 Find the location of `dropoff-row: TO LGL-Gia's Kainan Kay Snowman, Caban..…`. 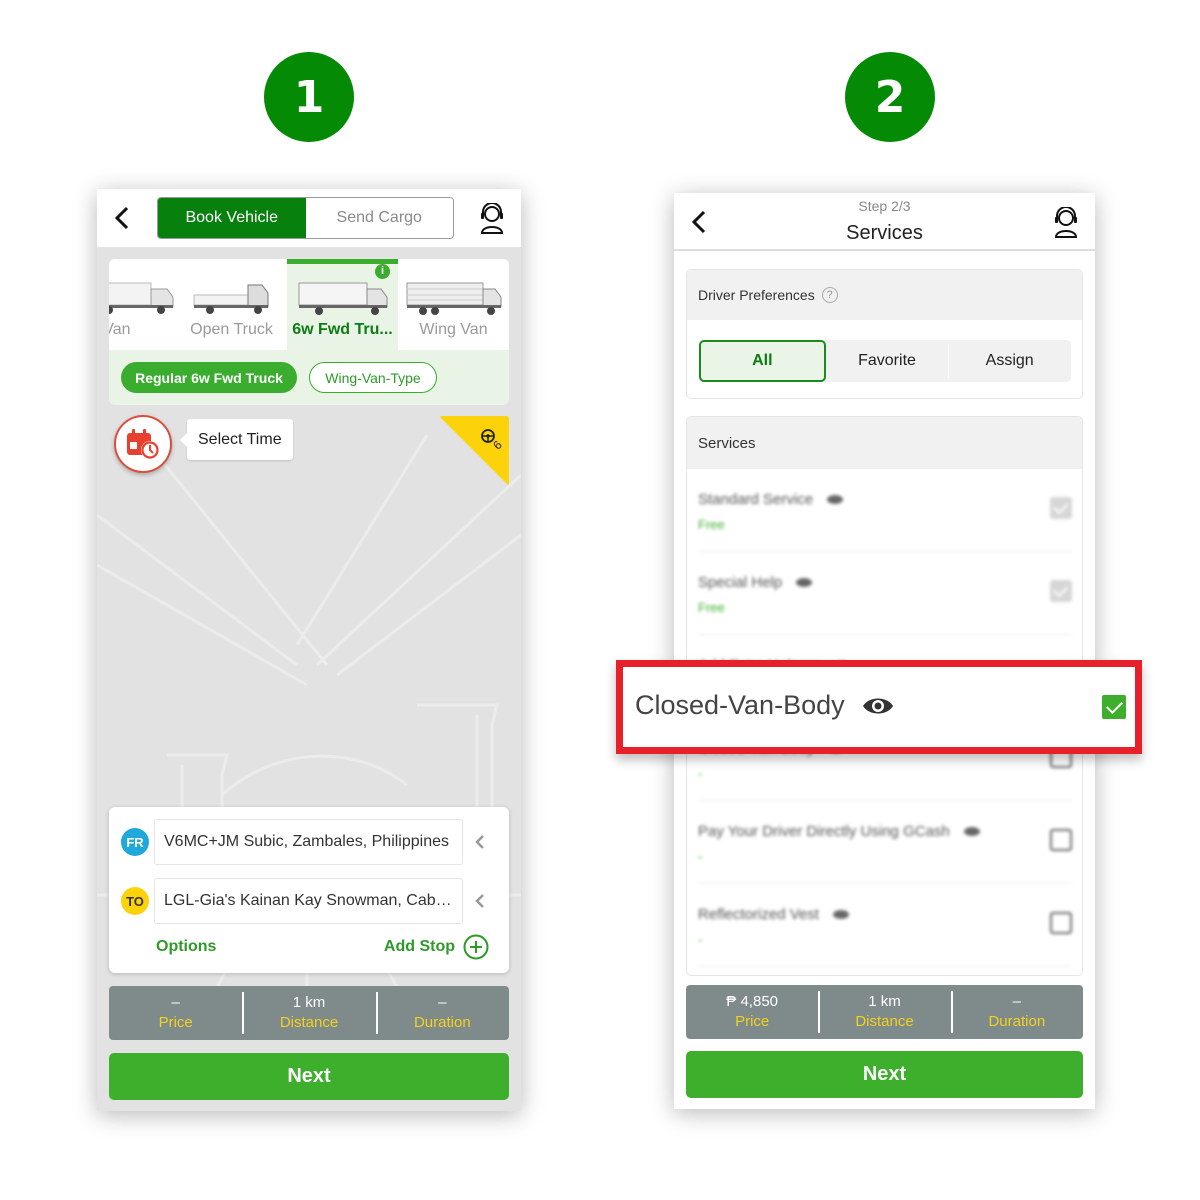

dropoff-row: TO LGL-Gia's Kainan Kay Snowman, Caban..… is located at coordinates (309, 901).